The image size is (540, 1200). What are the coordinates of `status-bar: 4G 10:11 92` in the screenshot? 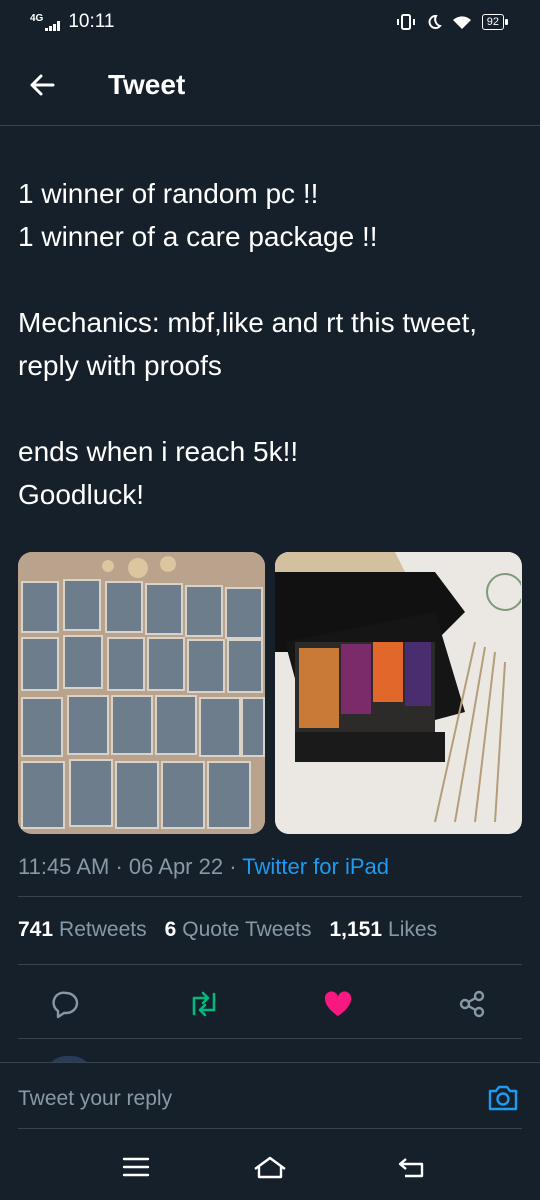 It's located at (270, 22).